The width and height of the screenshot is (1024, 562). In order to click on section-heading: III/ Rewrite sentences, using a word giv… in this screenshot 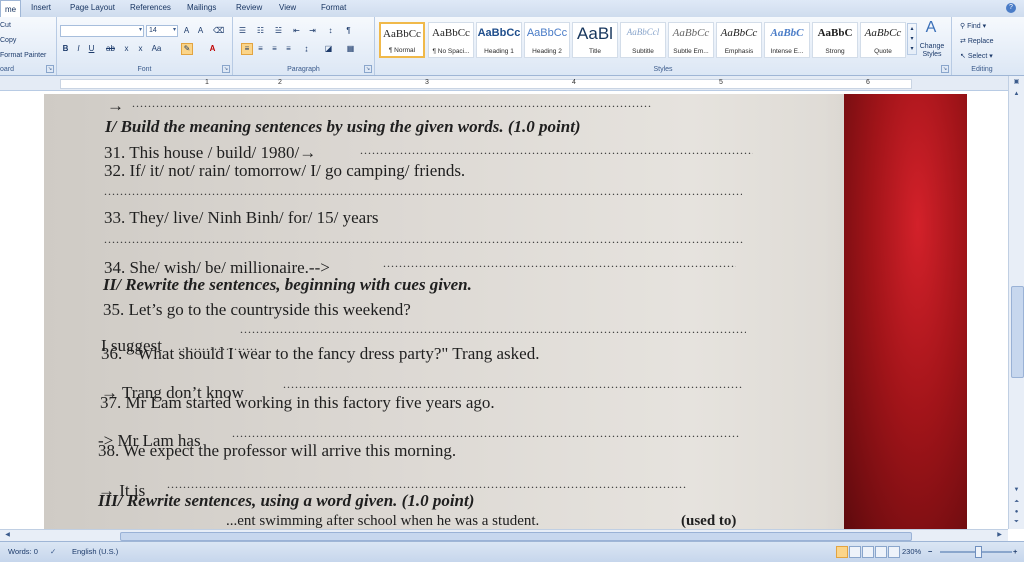, I will do `click(286, 500)`.